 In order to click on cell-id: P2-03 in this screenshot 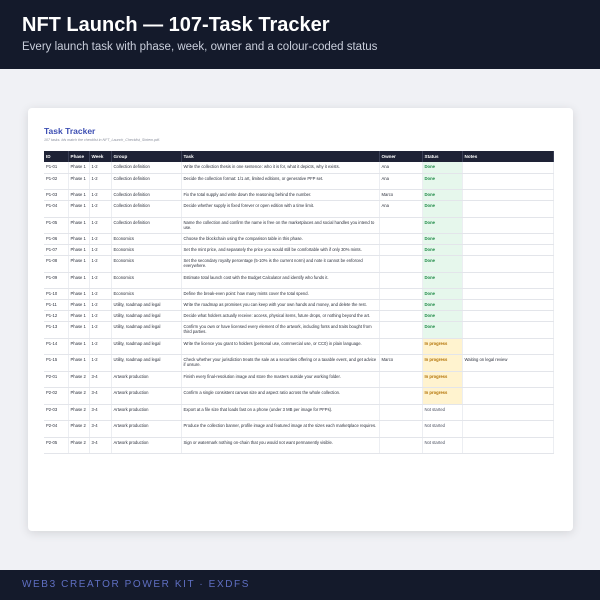, I will do `click(56, 412)`.